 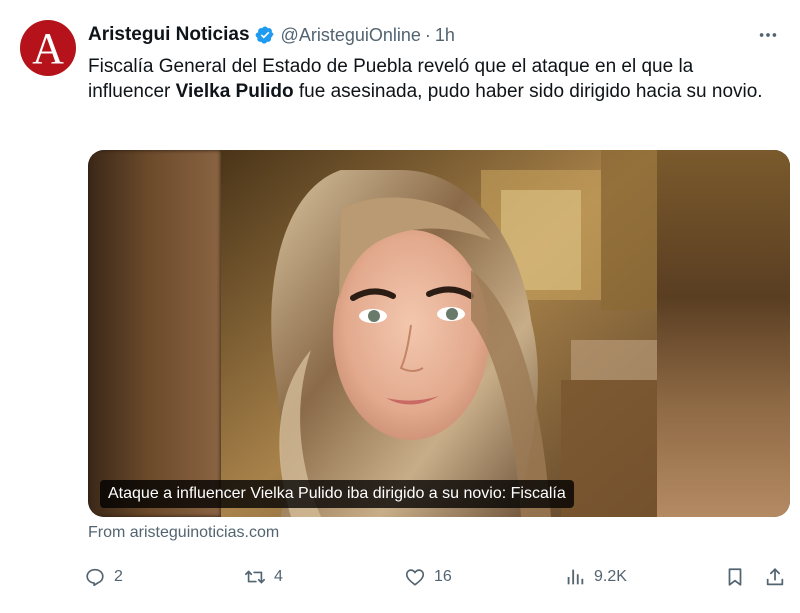 I want to click on timestamp: 1h, so click(x=445, y=35).